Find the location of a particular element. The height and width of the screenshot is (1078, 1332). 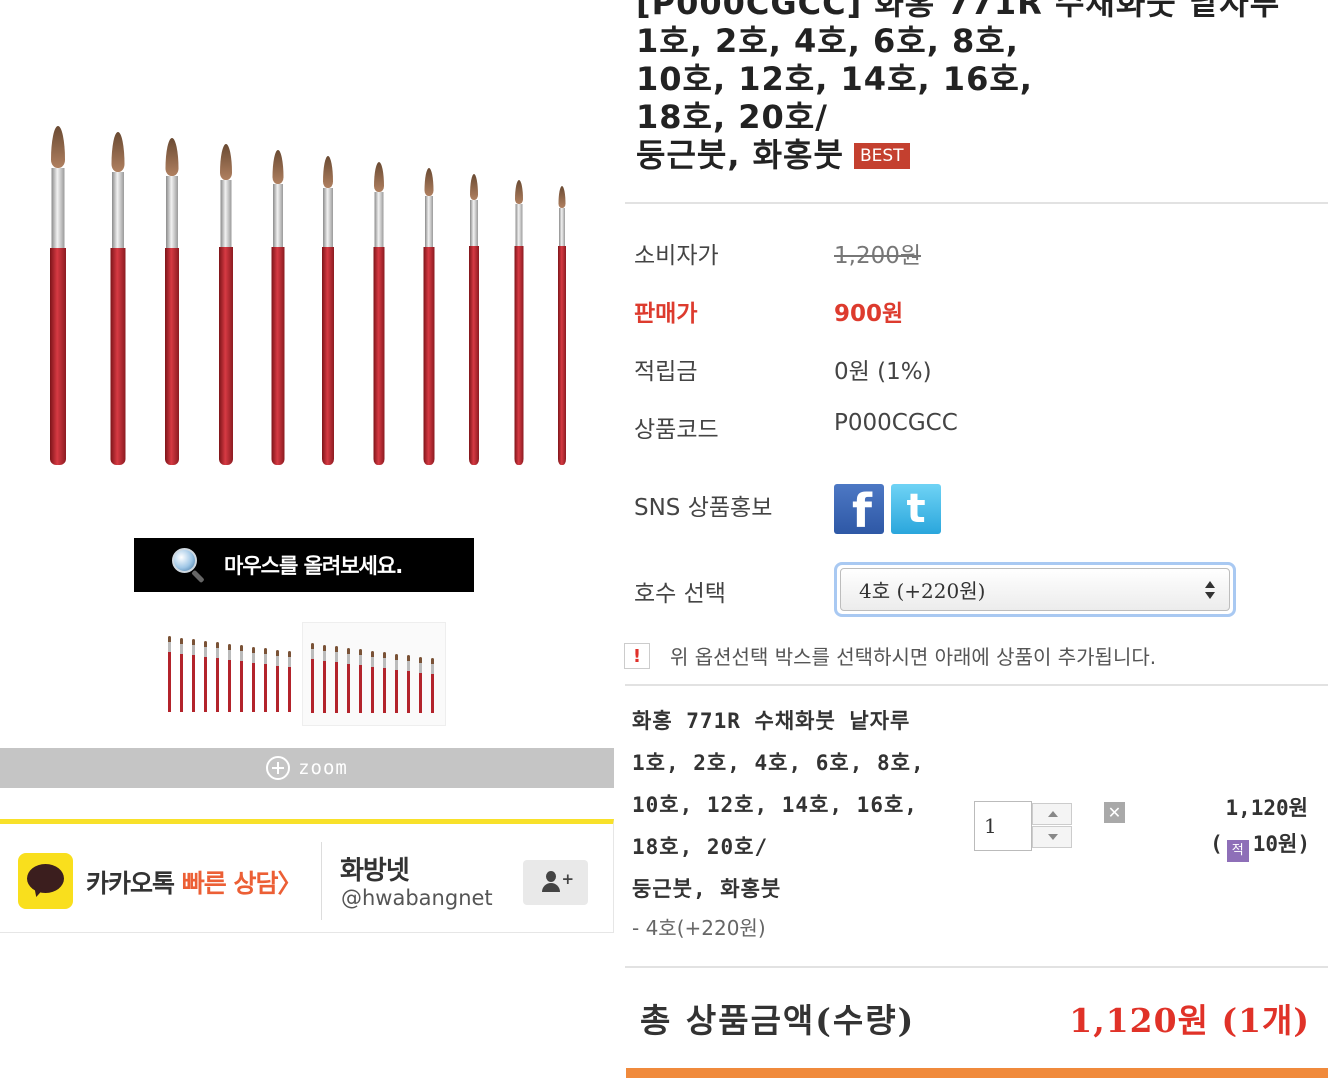

sale-price-label: 판매가 is located at coordinates (666, 314).